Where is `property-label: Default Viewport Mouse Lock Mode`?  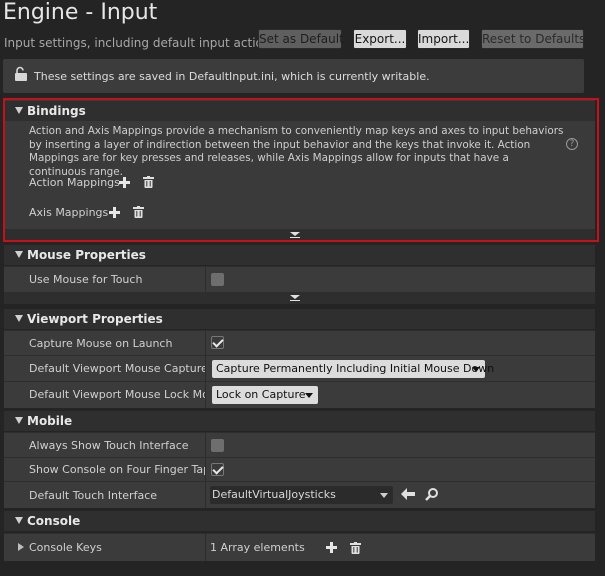 property-label: Default Viewport Mouse Lock Mode is located at coordinates (117, 394).